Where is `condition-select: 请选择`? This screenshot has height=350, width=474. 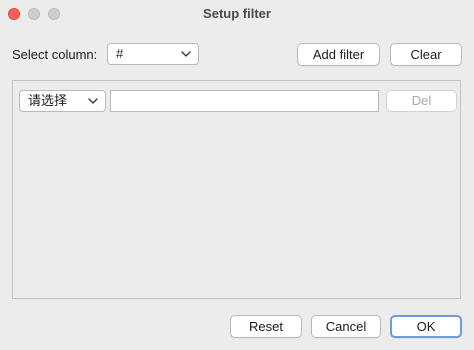
condition-select: 请选择 is located at coordinates (62, 101).